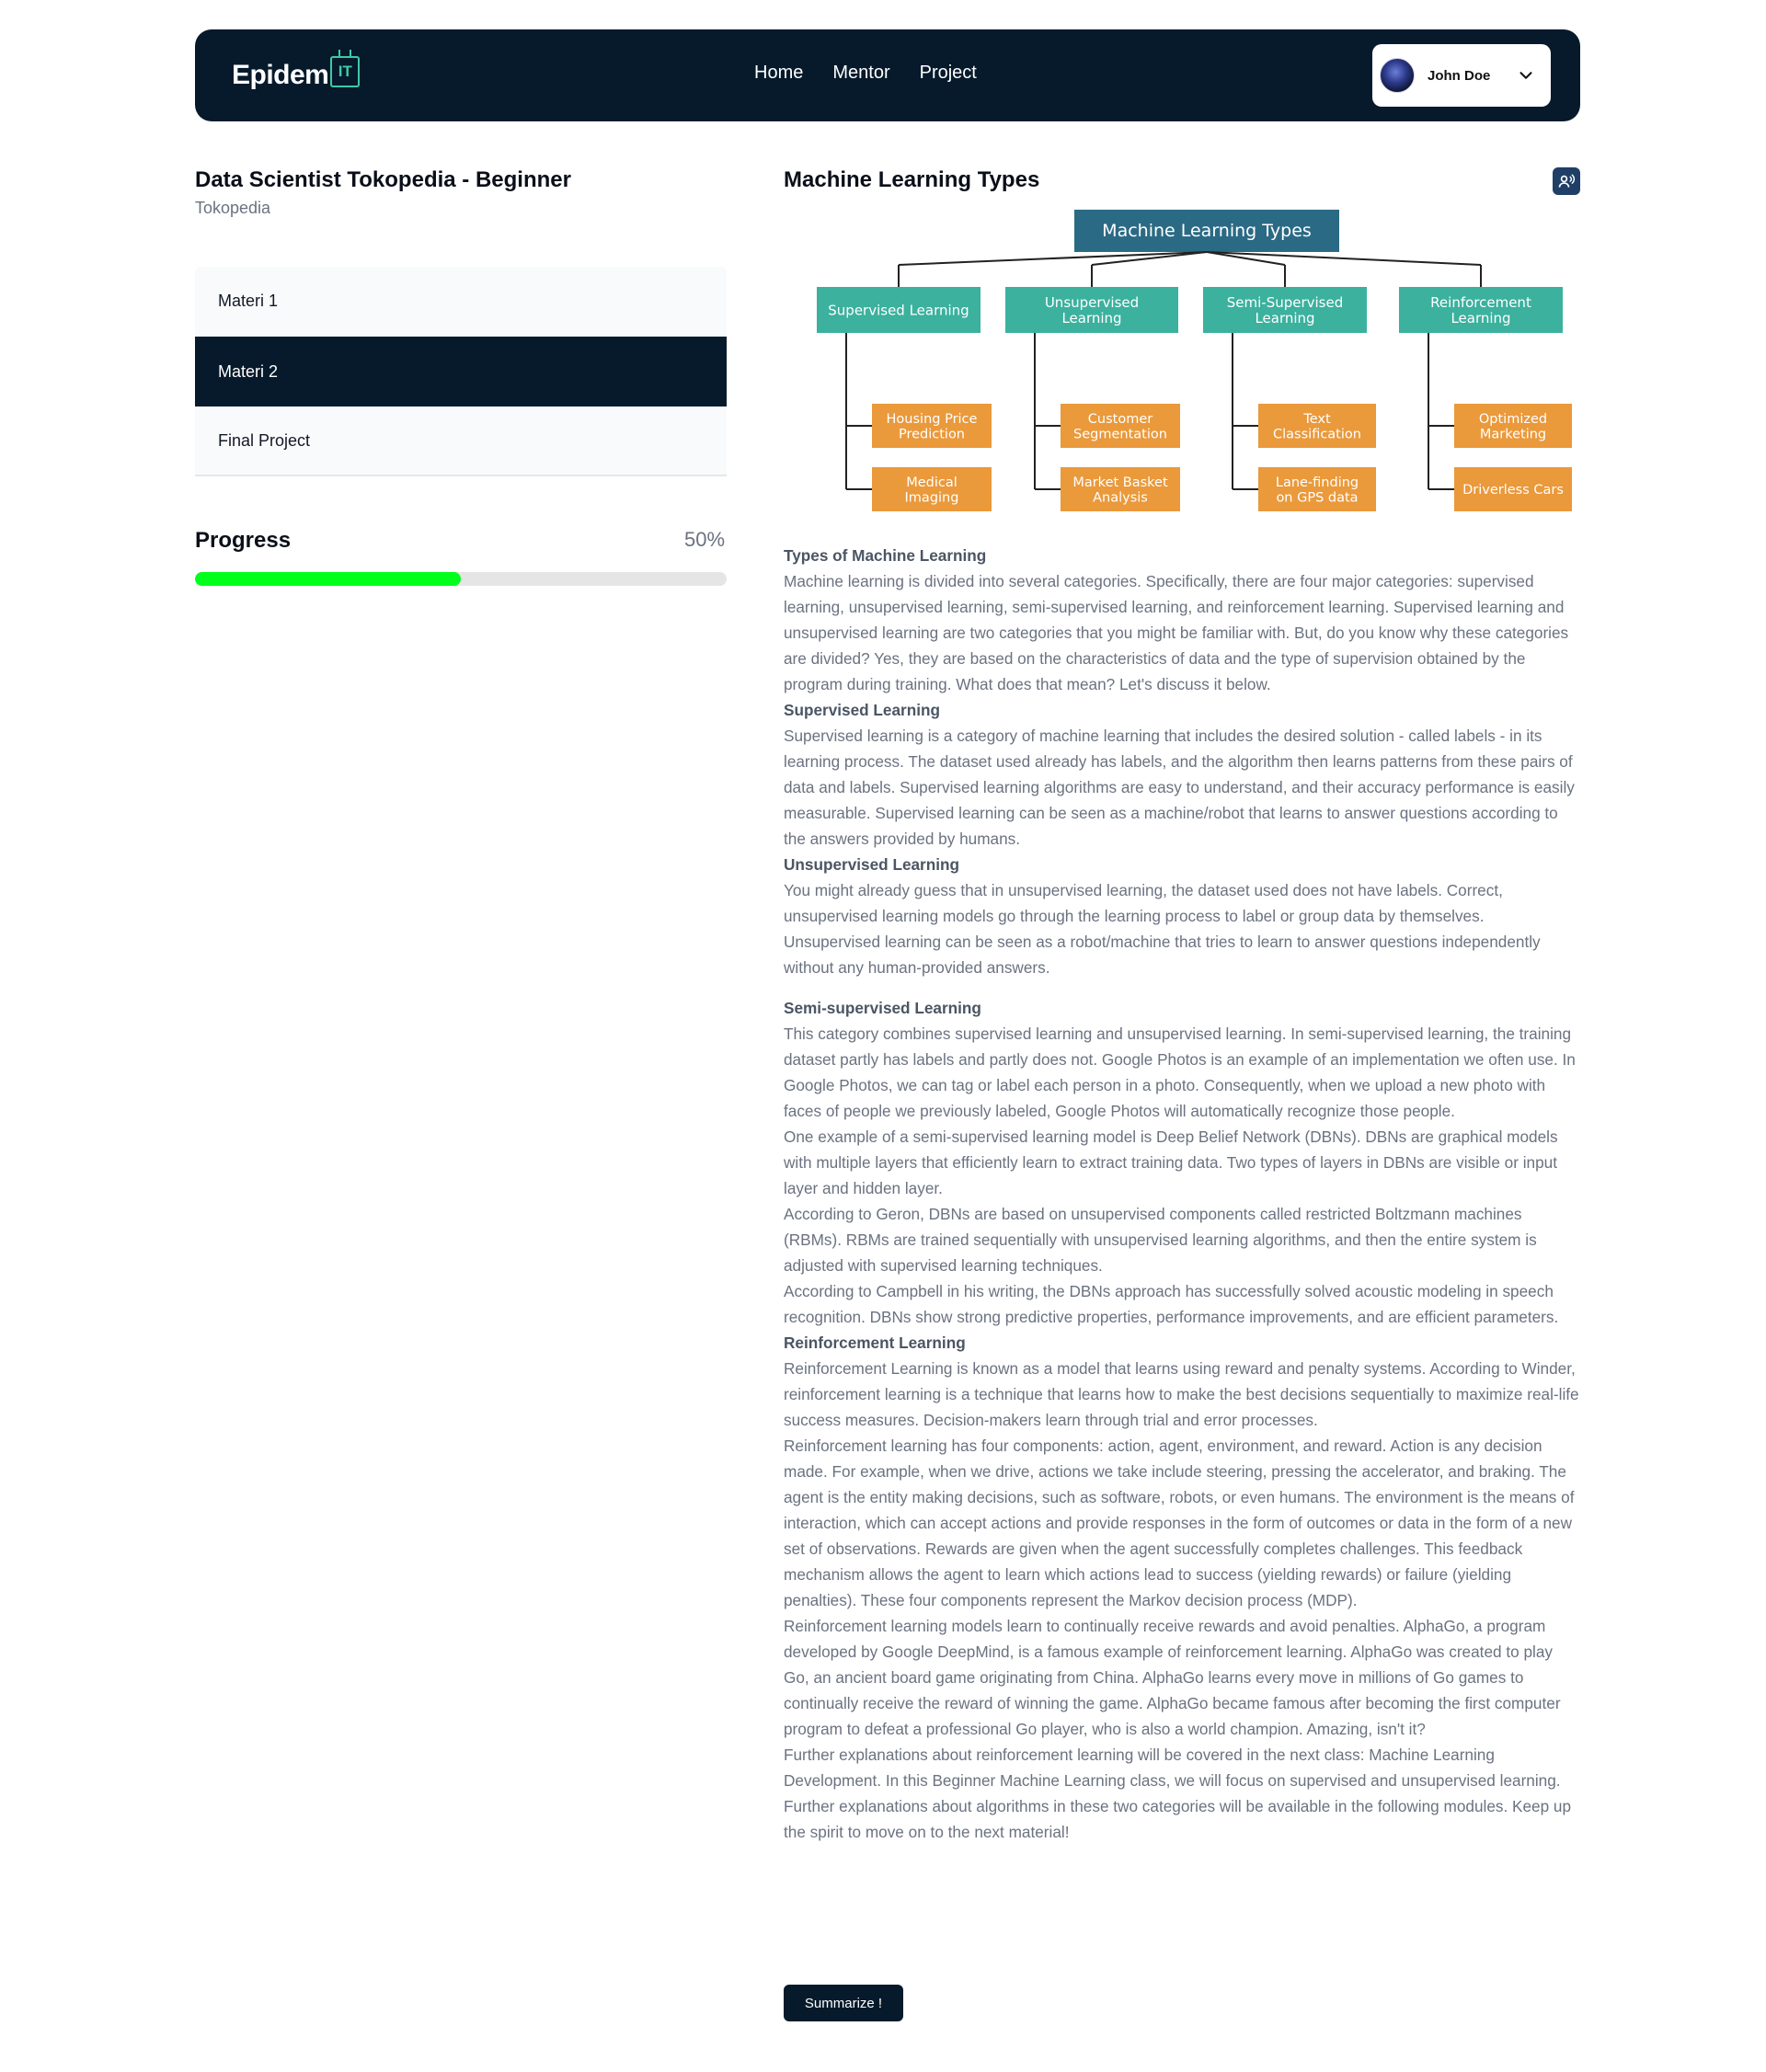 The width and height of the screenshot is (1766, 2072). What do you see at coordinates (860, 73) in the screenshot?
I see `nav-mentor-link: Mentor` at bounding box center [860, 73].